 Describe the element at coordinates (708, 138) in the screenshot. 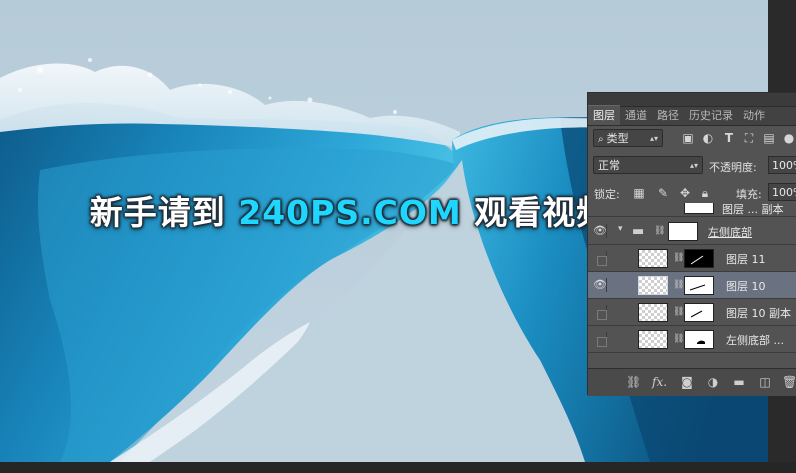

I see `adjustment-filter-icon: ◐` at that location.